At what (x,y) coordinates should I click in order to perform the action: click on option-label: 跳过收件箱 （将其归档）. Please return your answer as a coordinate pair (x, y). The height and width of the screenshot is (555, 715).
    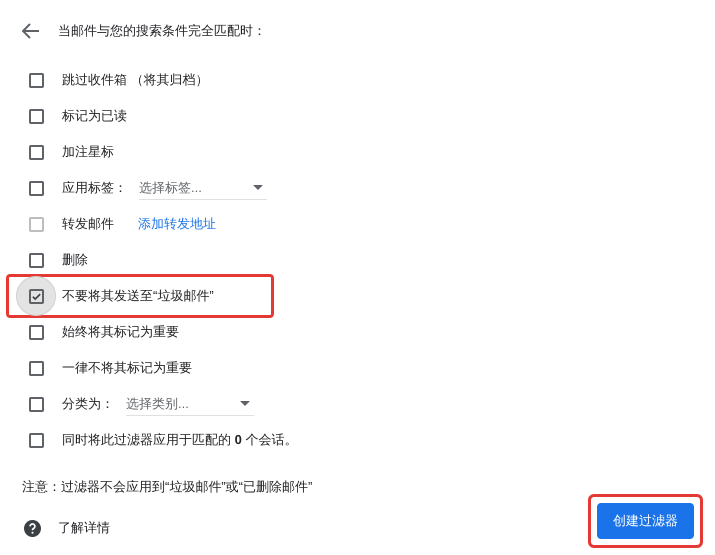
    Looking at the image, I should click on (135, 80).